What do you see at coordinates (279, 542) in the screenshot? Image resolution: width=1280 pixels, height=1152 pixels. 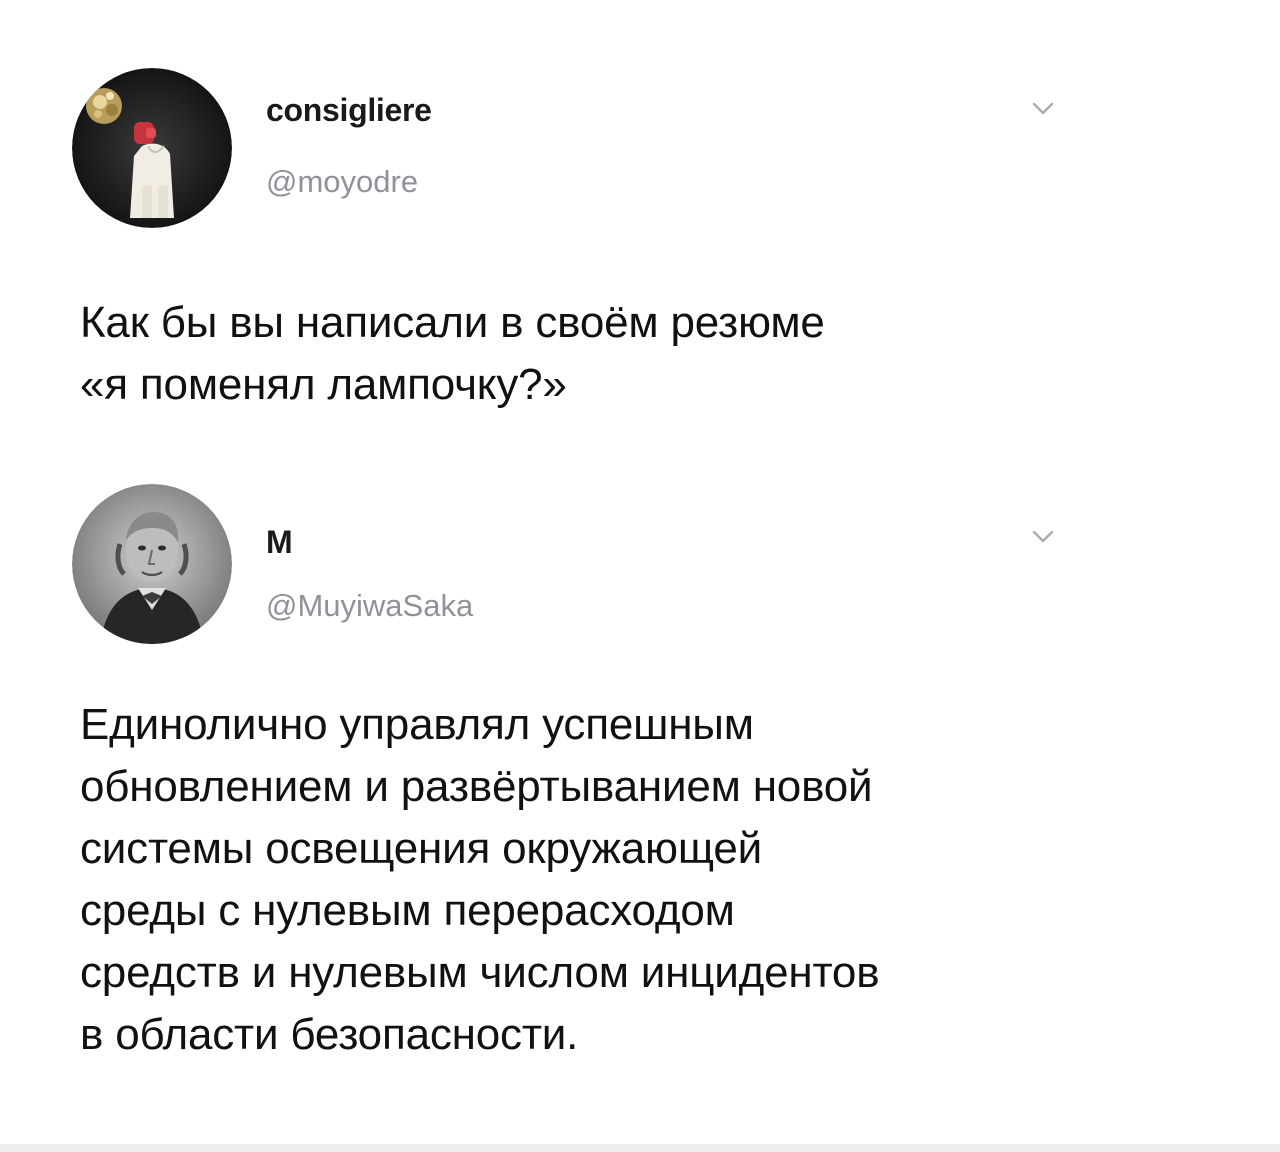 I see `display-name: M` at bounding box center [279, 542].